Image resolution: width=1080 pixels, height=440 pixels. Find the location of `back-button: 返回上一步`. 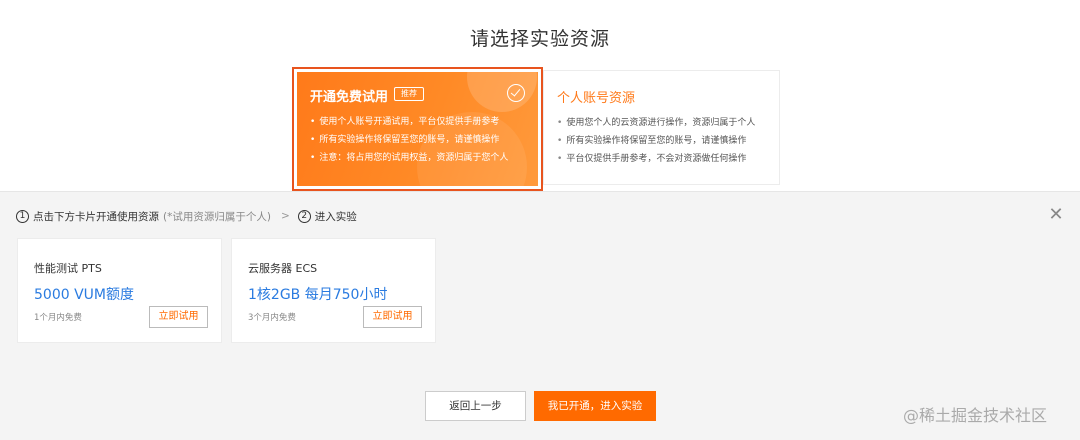

back-button: 返回上一步 is located at coordinates (475, 406).